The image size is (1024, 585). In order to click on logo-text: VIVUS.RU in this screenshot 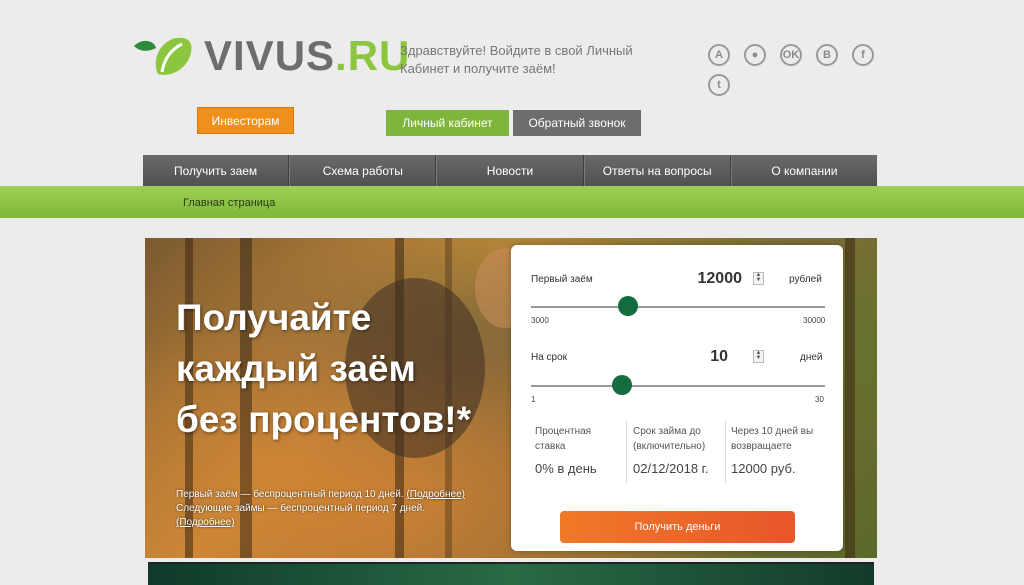, I will do `click(307, 56)`.